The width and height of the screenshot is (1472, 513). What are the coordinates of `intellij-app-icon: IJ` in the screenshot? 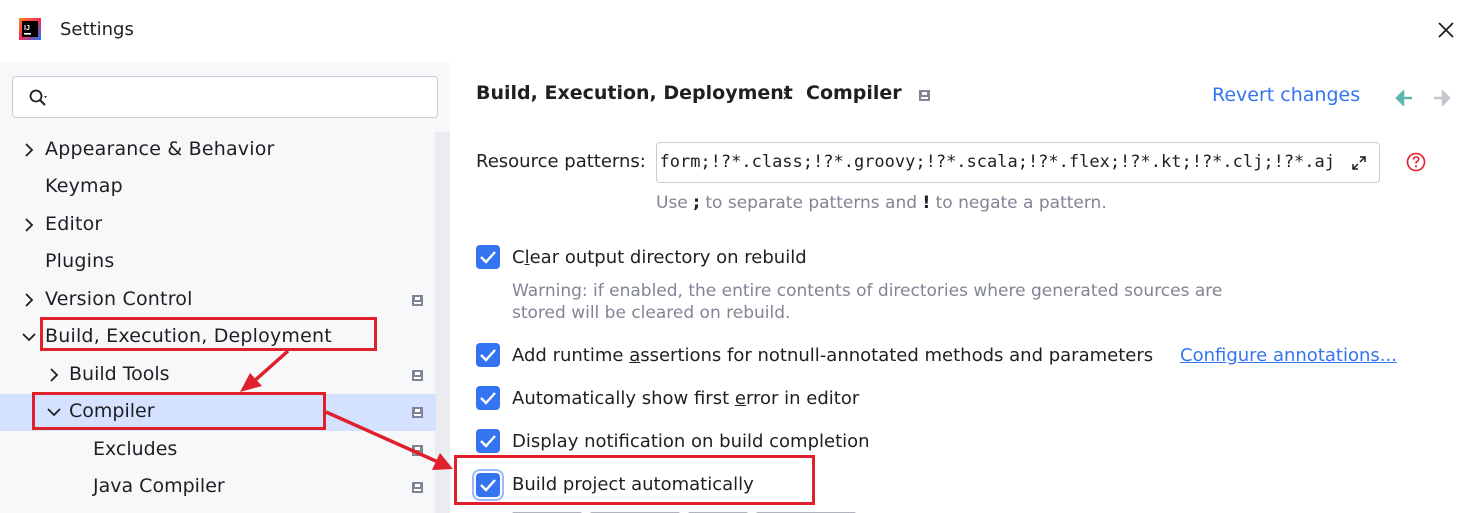 It's located at (30, 29).